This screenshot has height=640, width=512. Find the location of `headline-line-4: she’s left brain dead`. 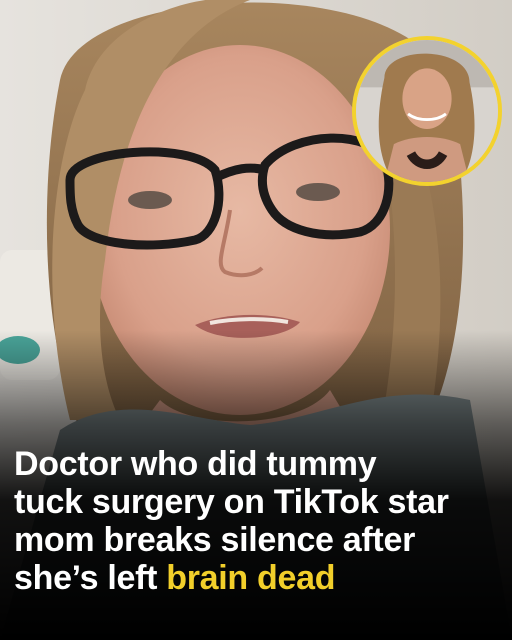

headline-line-4: she’s left brain dead is located at coordinates (259, 578).